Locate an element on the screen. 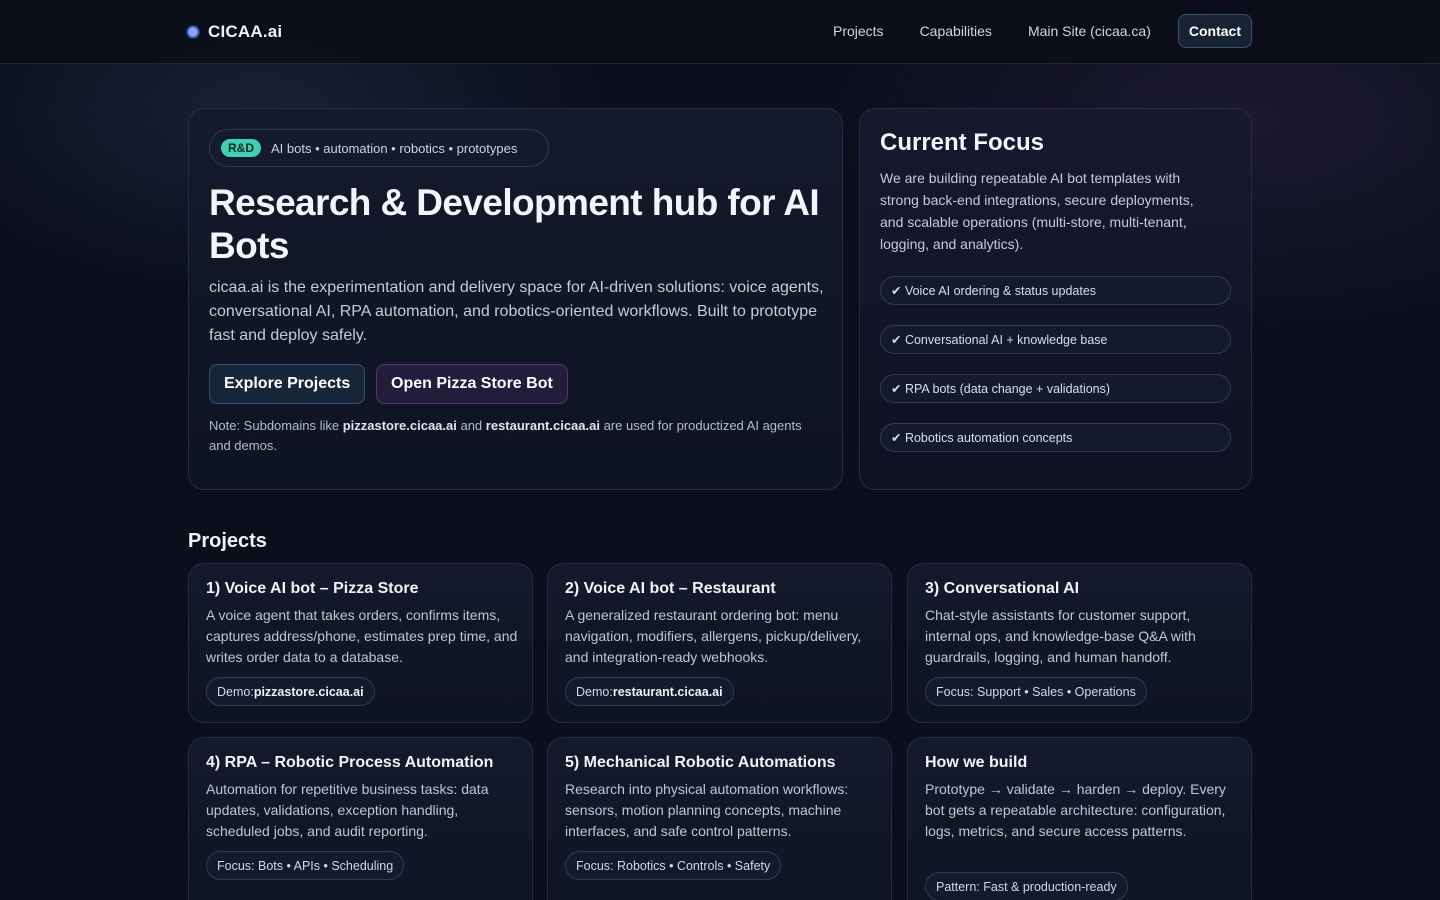 This screenshot has height=900, width=1440. nav-link-main-site: Main Site (cicaa.ca) is located at coordinates (1089, 31).